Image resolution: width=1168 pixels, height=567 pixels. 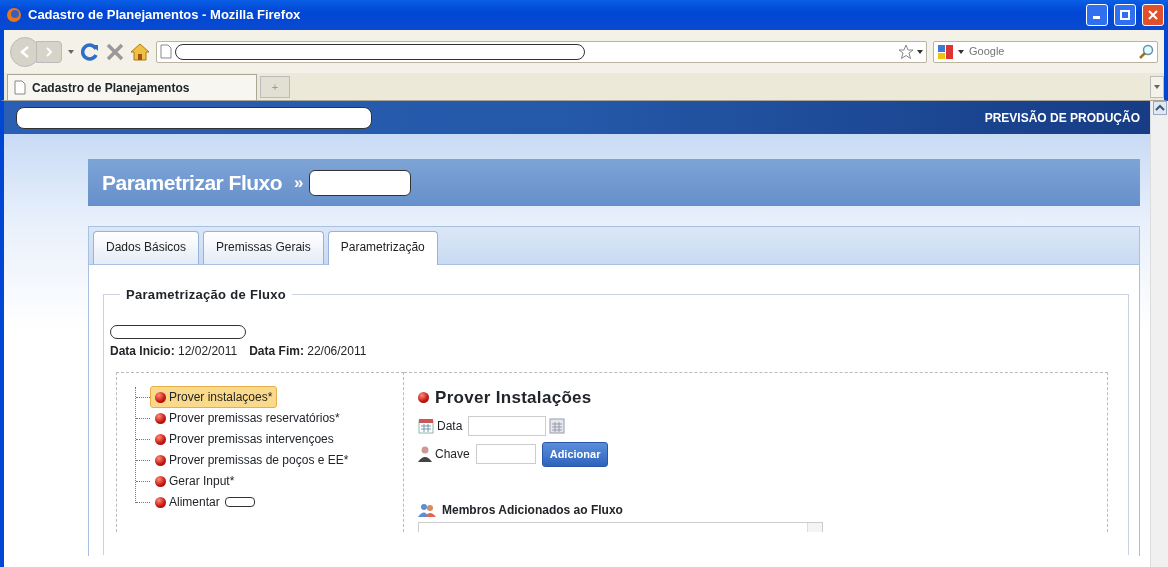 I want to click on reload-icon, so click(x=90, y=51).